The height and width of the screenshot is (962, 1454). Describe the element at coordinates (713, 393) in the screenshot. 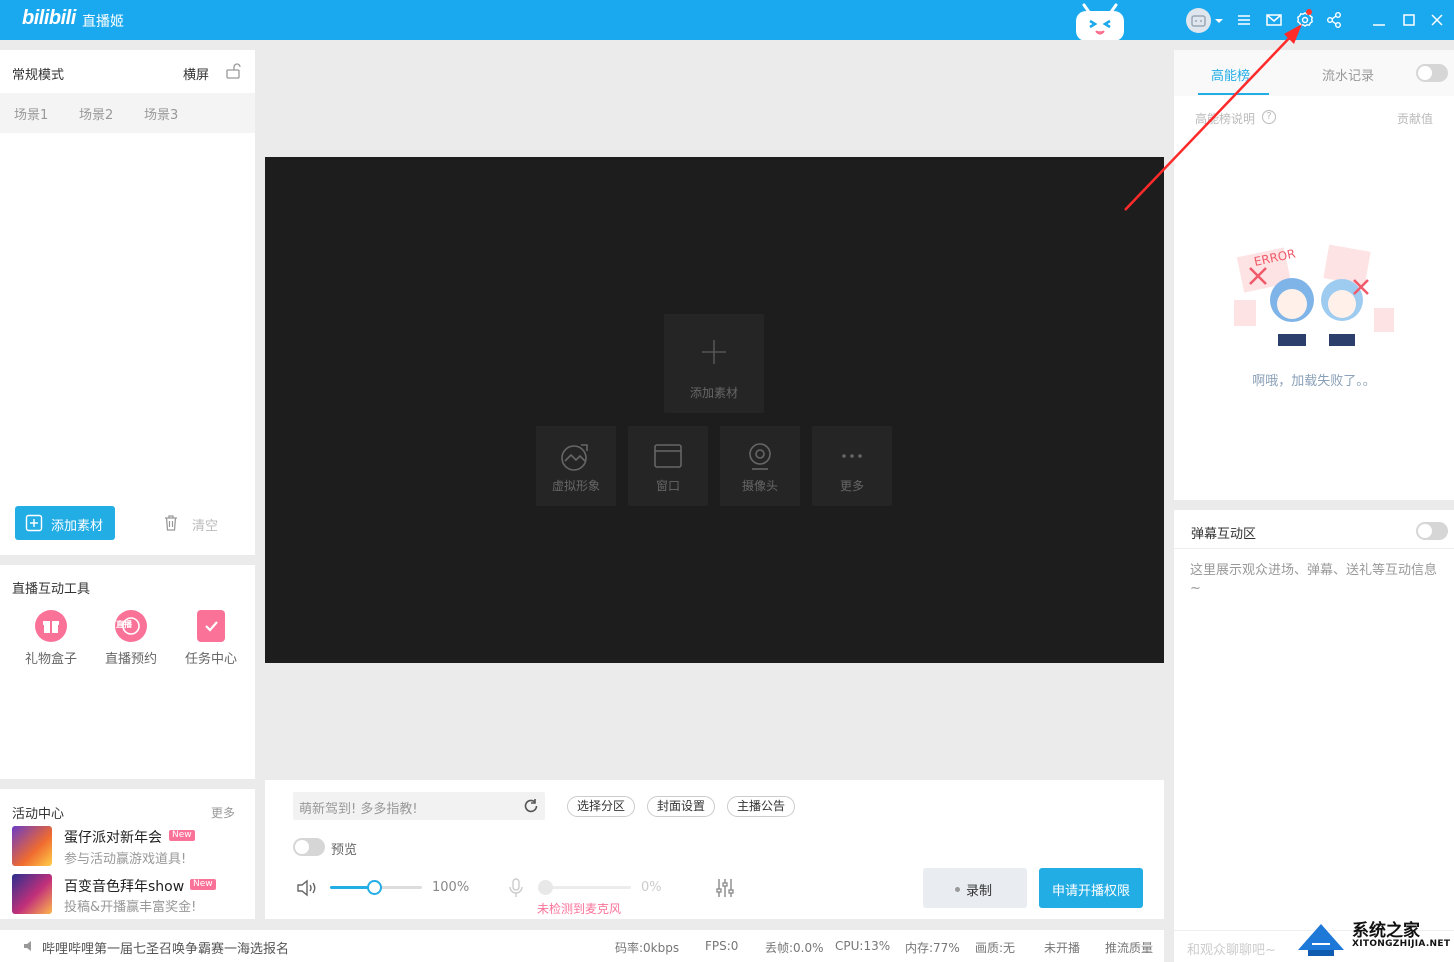

I see `add-material-label: 添加素材` at that location.